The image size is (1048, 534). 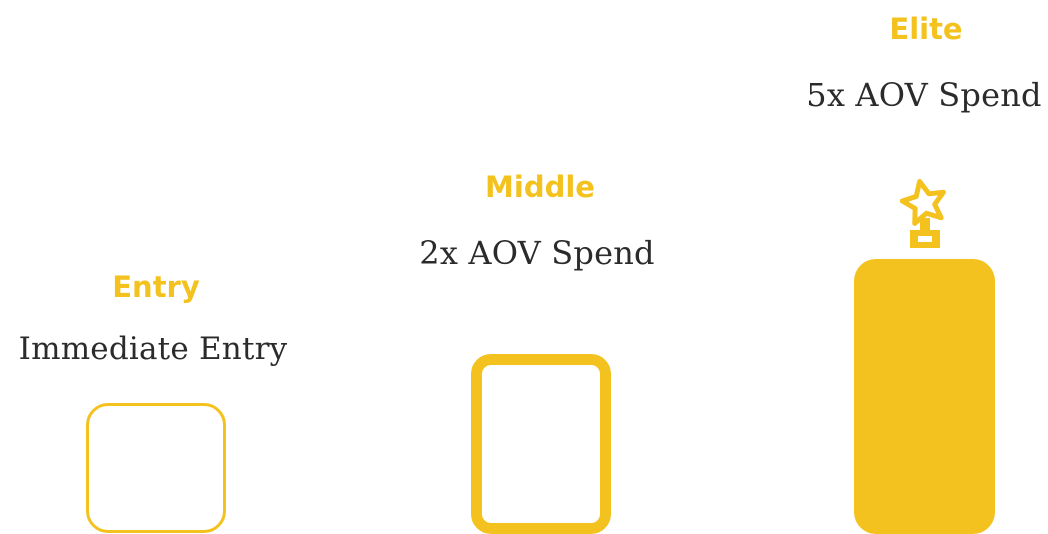 I want to click on tier-bar-elite, so click(x=924, y=396).